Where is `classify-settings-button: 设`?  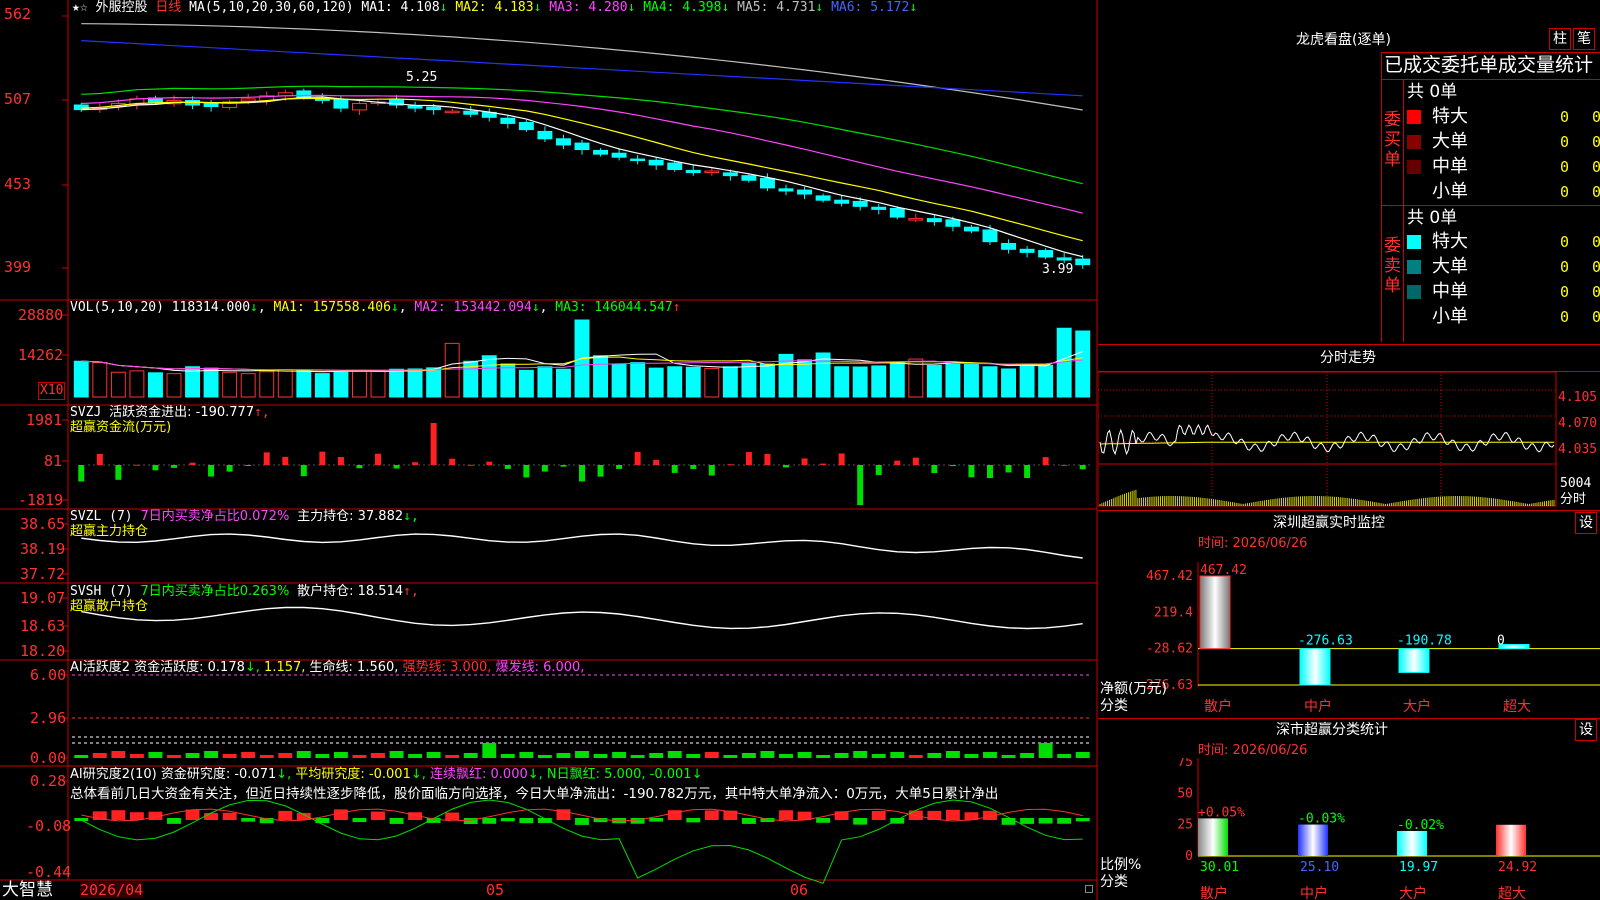 classify-settings-button: 设 is located at coordinates (1586, 730).